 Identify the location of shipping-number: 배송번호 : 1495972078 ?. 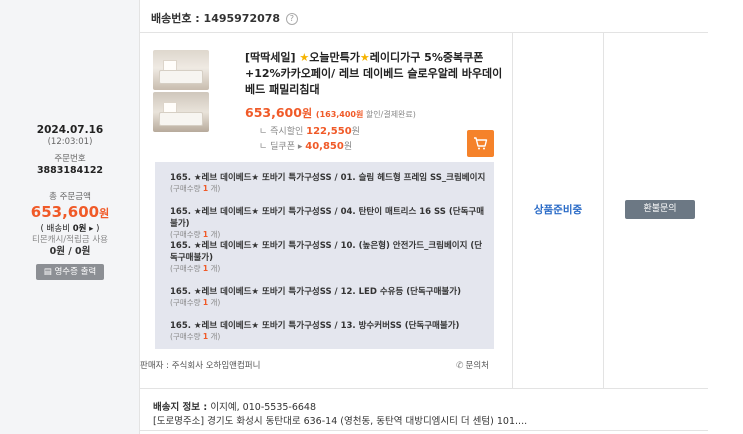
(224, 18).